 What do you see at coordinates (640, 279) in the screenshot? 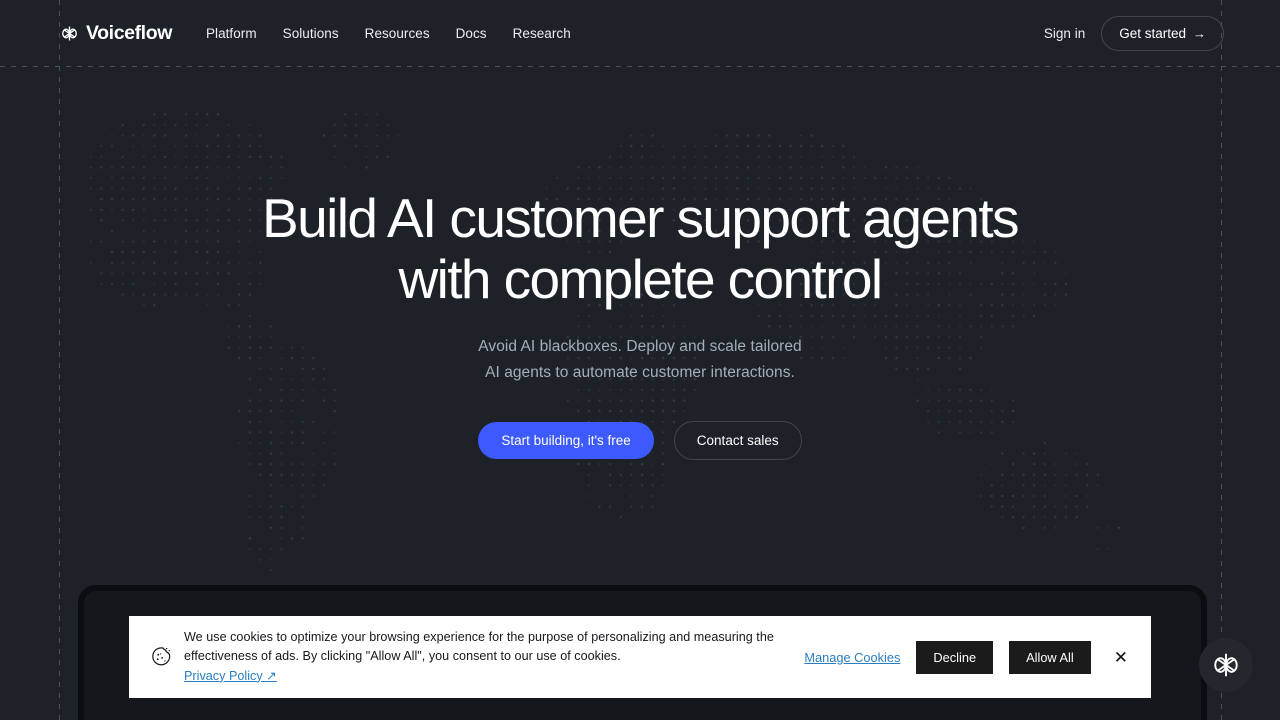
I see `headline-line-2: with complete control` at bounding box center [640, 279].